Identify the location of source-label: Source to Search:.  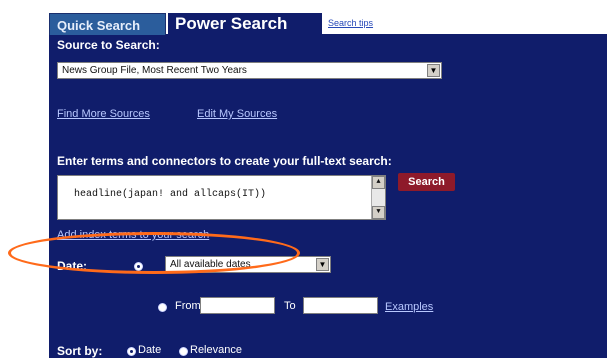
(108, 45).